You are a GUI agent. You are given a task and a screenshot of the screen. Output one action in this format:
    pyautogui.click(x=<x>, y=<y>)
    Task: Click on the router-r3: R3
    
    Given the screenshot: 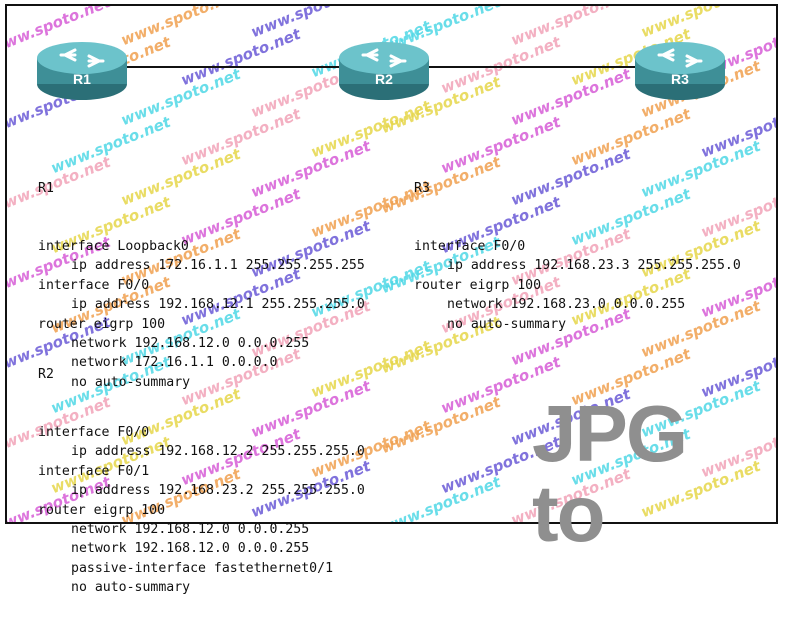 What is the action you would take?
    pyautogui.click(x=680, y=71)
    